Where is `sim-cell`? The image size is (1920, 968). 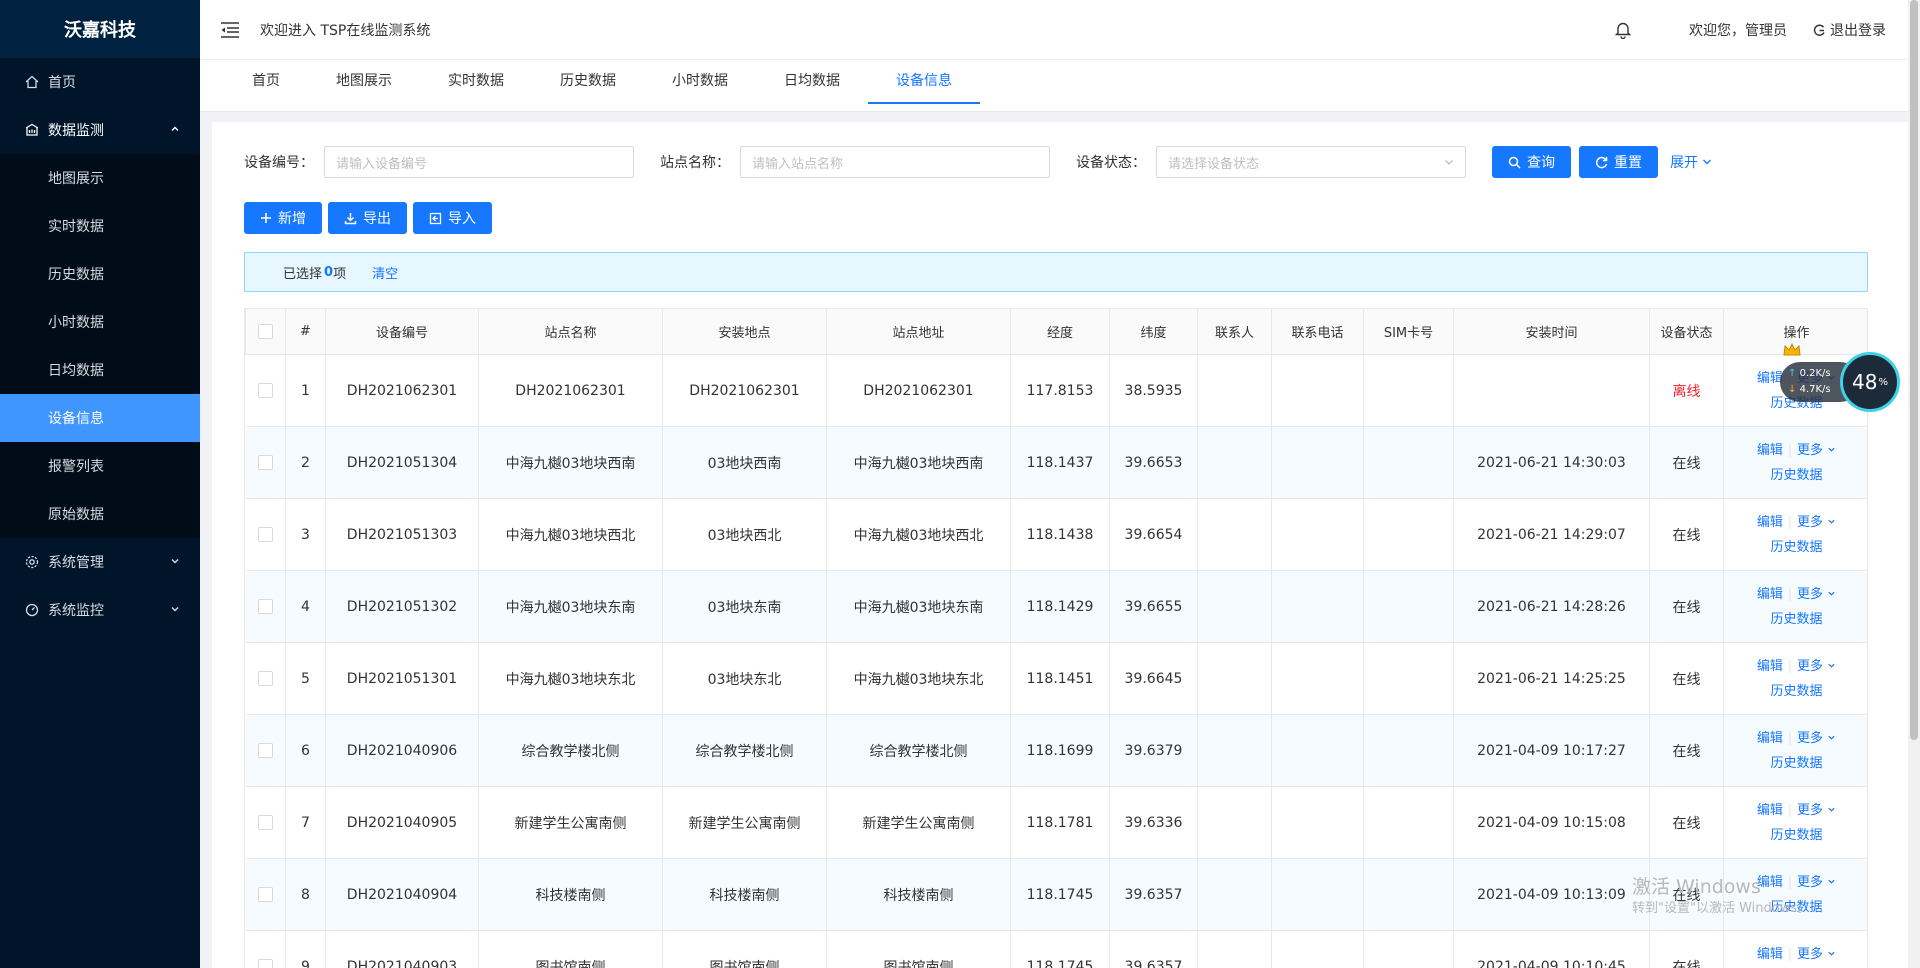 sim-cell is located at coordinates (1408, 822).